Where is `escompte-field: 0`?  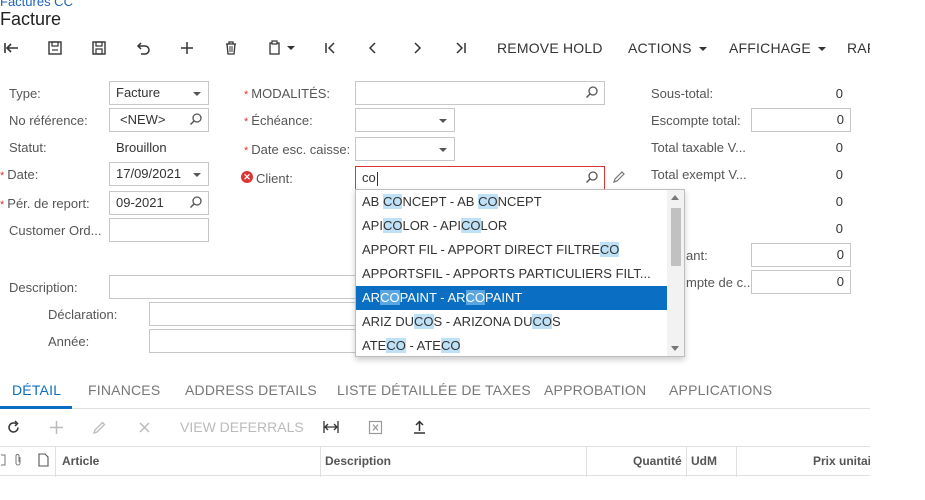
escompte-field: 0 is located at coordinates (801, 120).